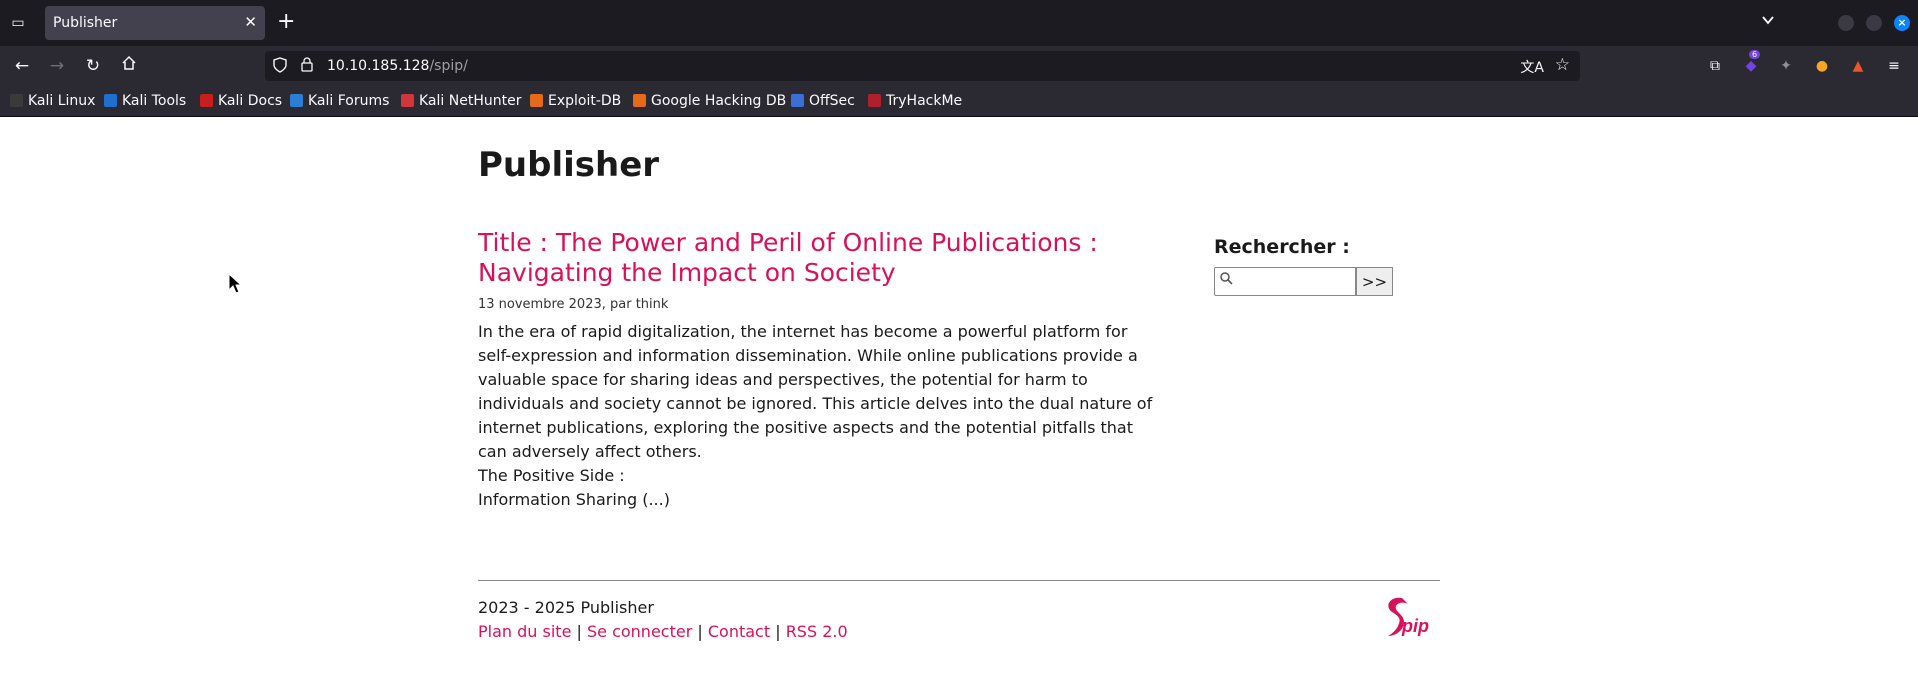  I want to click on bookmark-exploit-db: Exploit-DB, so click(575, 101).